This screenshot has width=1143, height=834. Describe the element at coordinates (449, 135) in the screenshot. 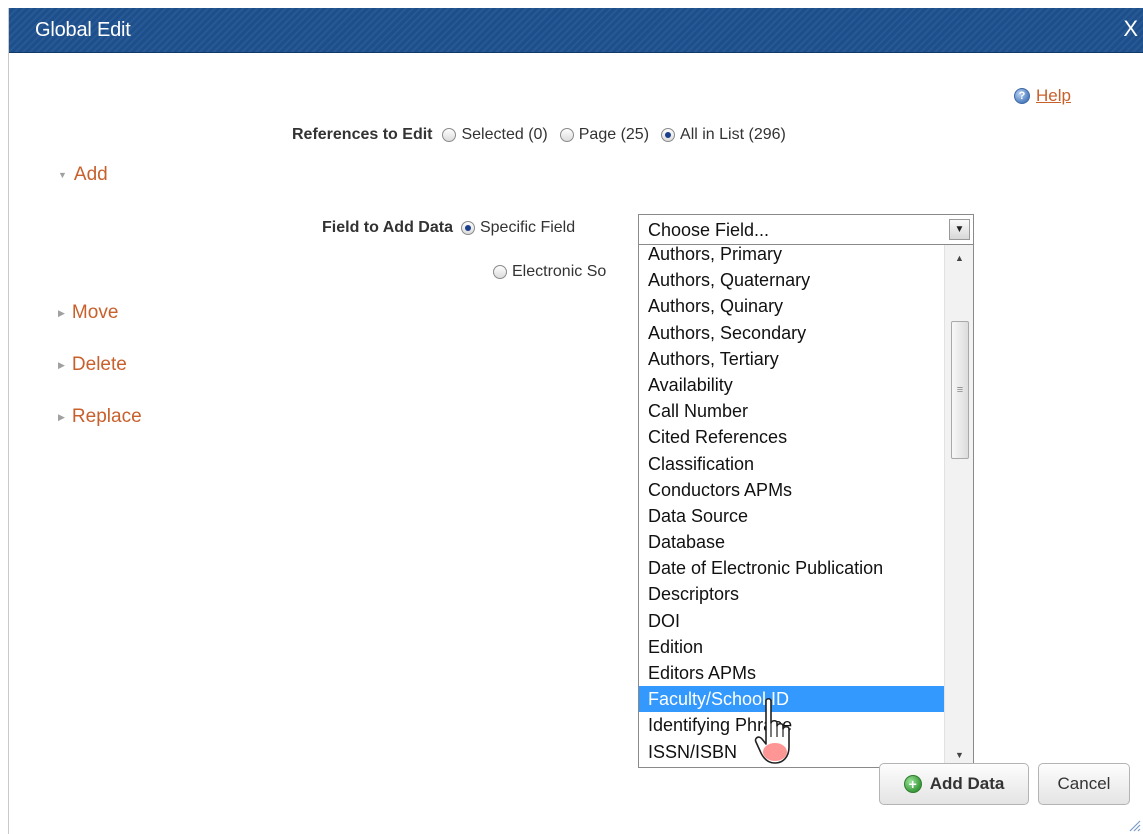

I see `radio-selected` at that location.